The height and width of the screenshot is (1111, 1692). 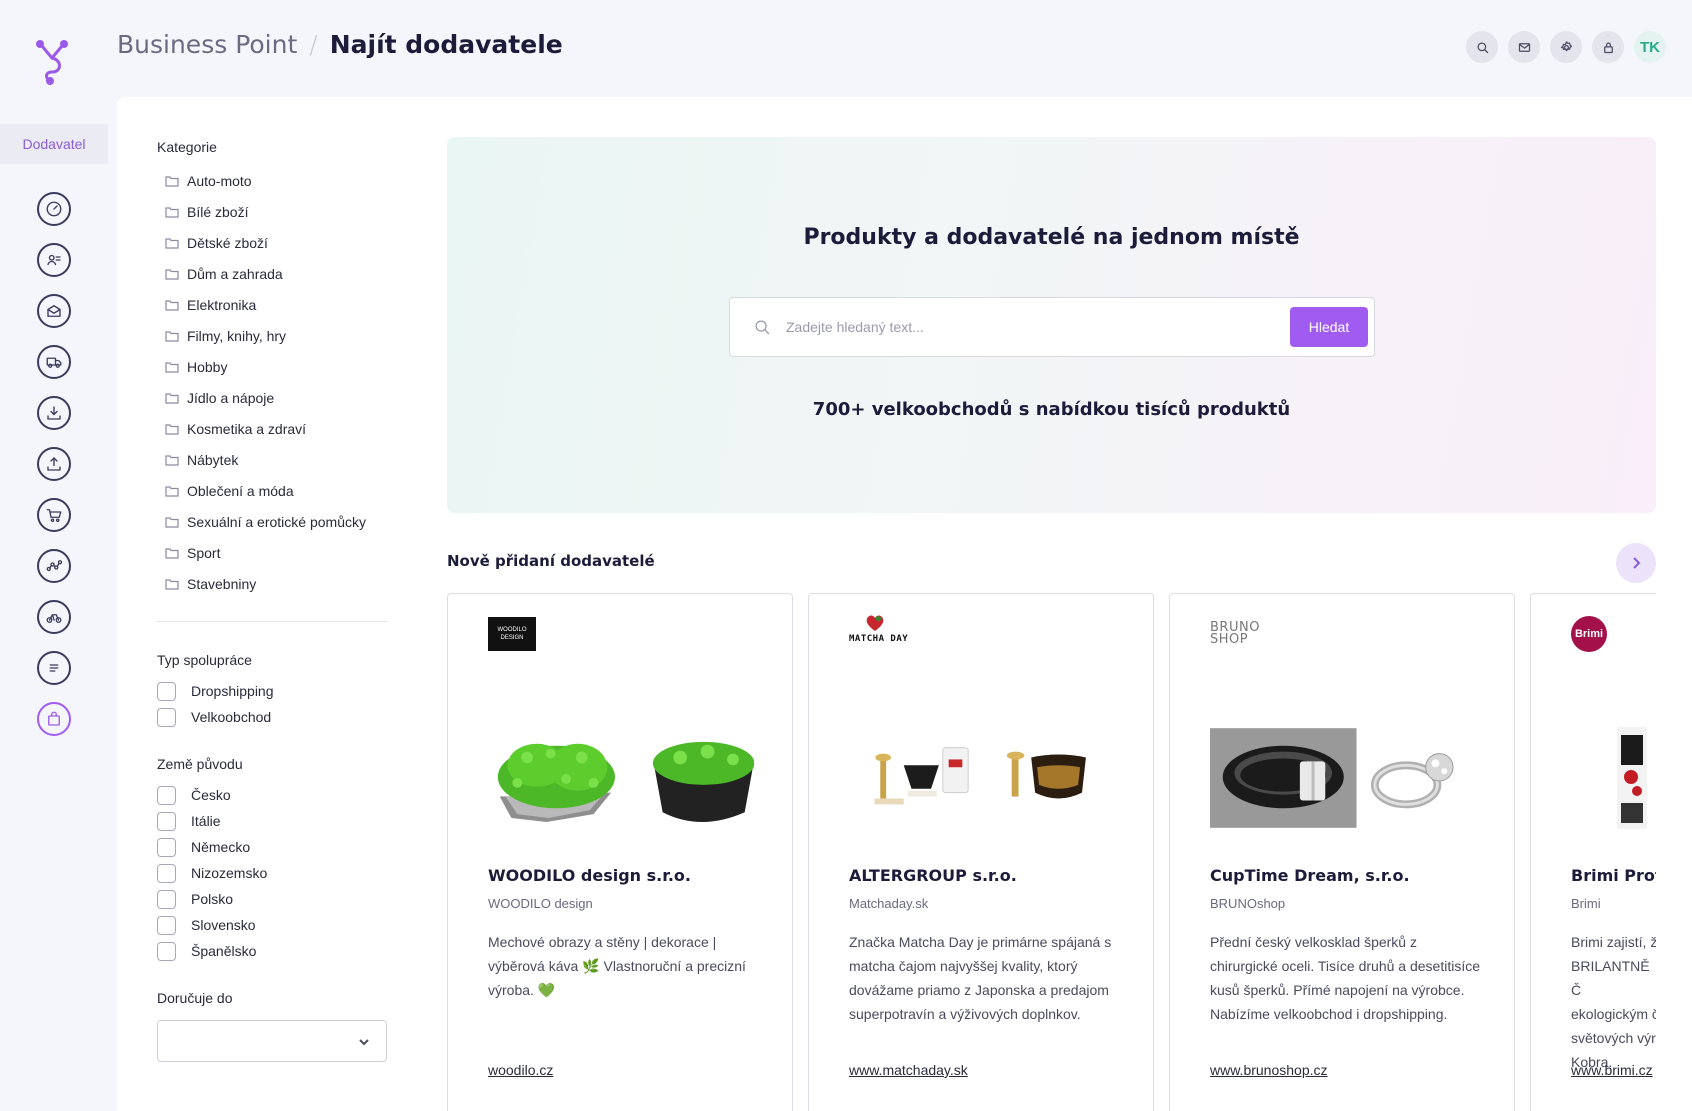 I want to click on supplier-logo: MATCHA DAY, so click(x=878, y=634).